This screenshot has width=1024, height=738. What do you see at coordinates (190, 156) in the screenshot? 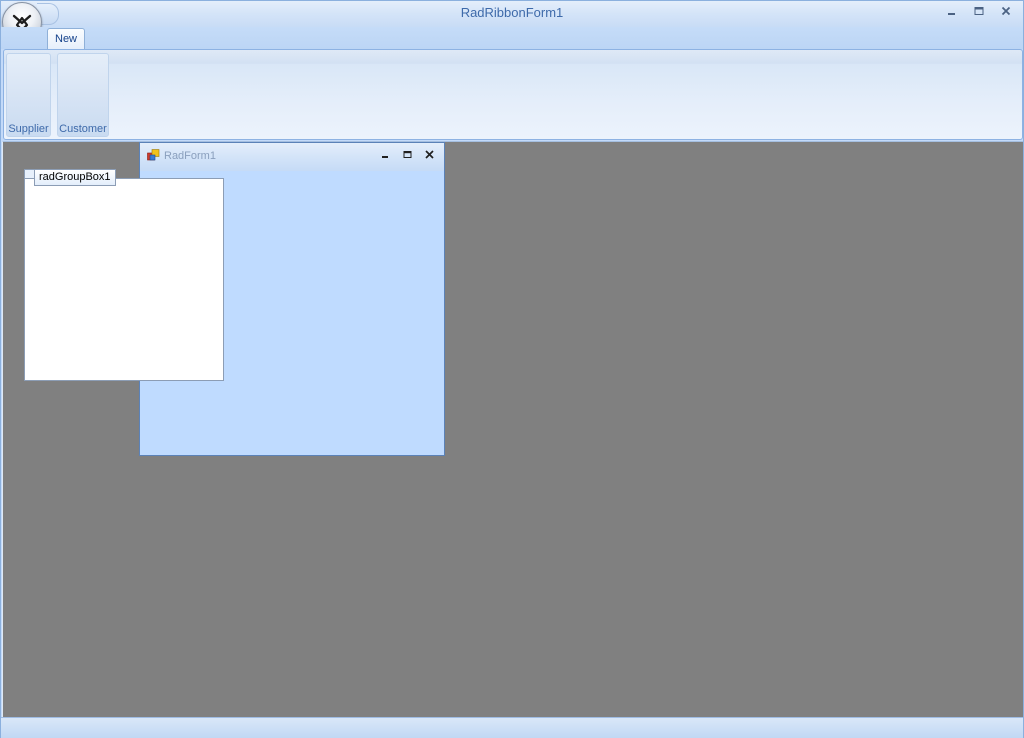
I see `child-form-title: RadForm1` at bounding box center [190, 156].